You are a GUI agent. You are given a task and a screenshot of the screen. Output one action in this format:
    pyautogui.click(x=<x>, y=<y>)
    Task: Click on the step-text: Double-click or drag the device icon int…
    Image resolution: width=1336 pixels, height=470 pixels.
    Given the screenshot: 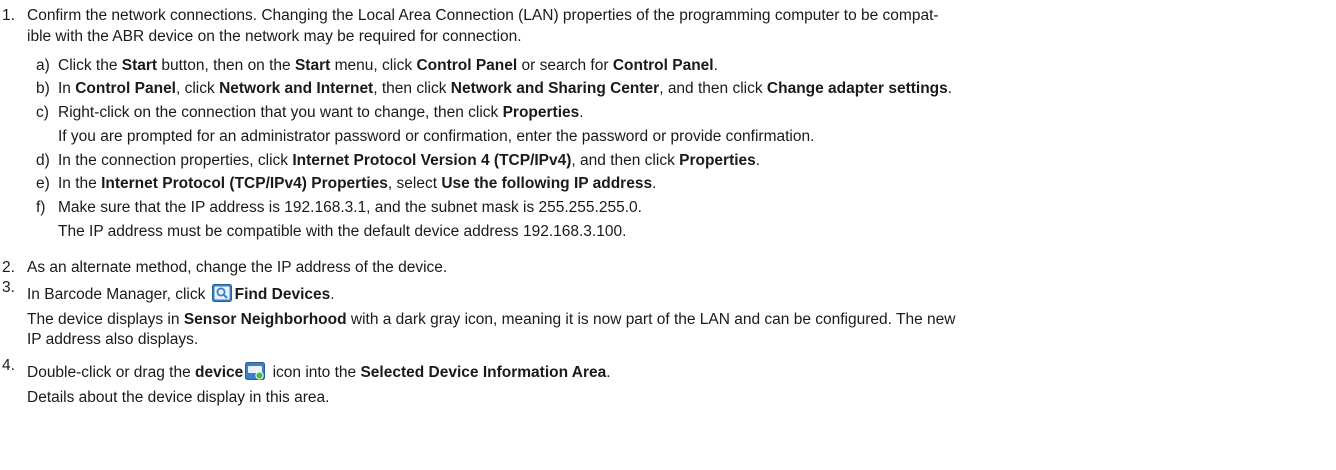 What is the action you would take?
    pyautogui.click(x=319, y=371)
    